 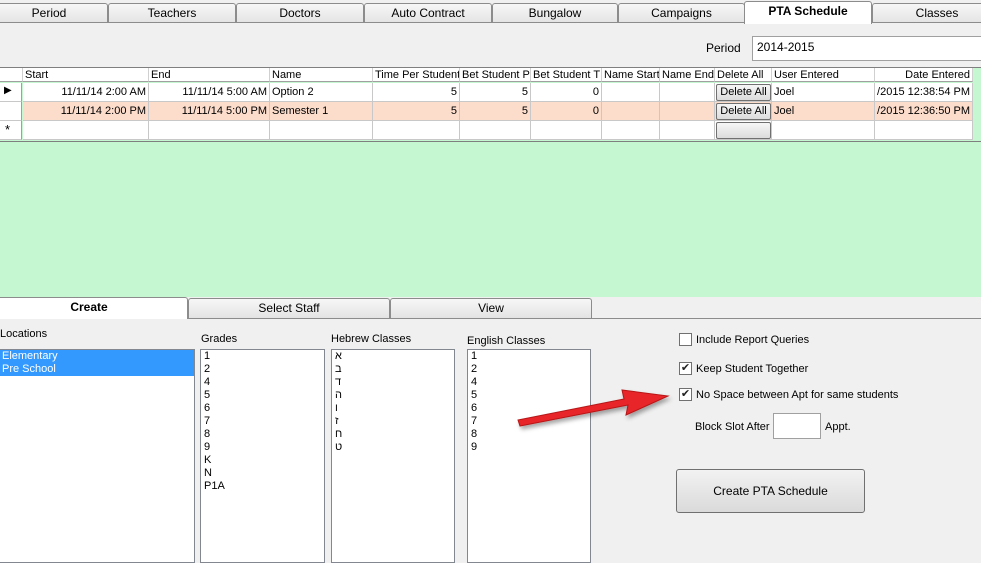 I want to click on cell-bet-student-p, so click(x=495, y=130).